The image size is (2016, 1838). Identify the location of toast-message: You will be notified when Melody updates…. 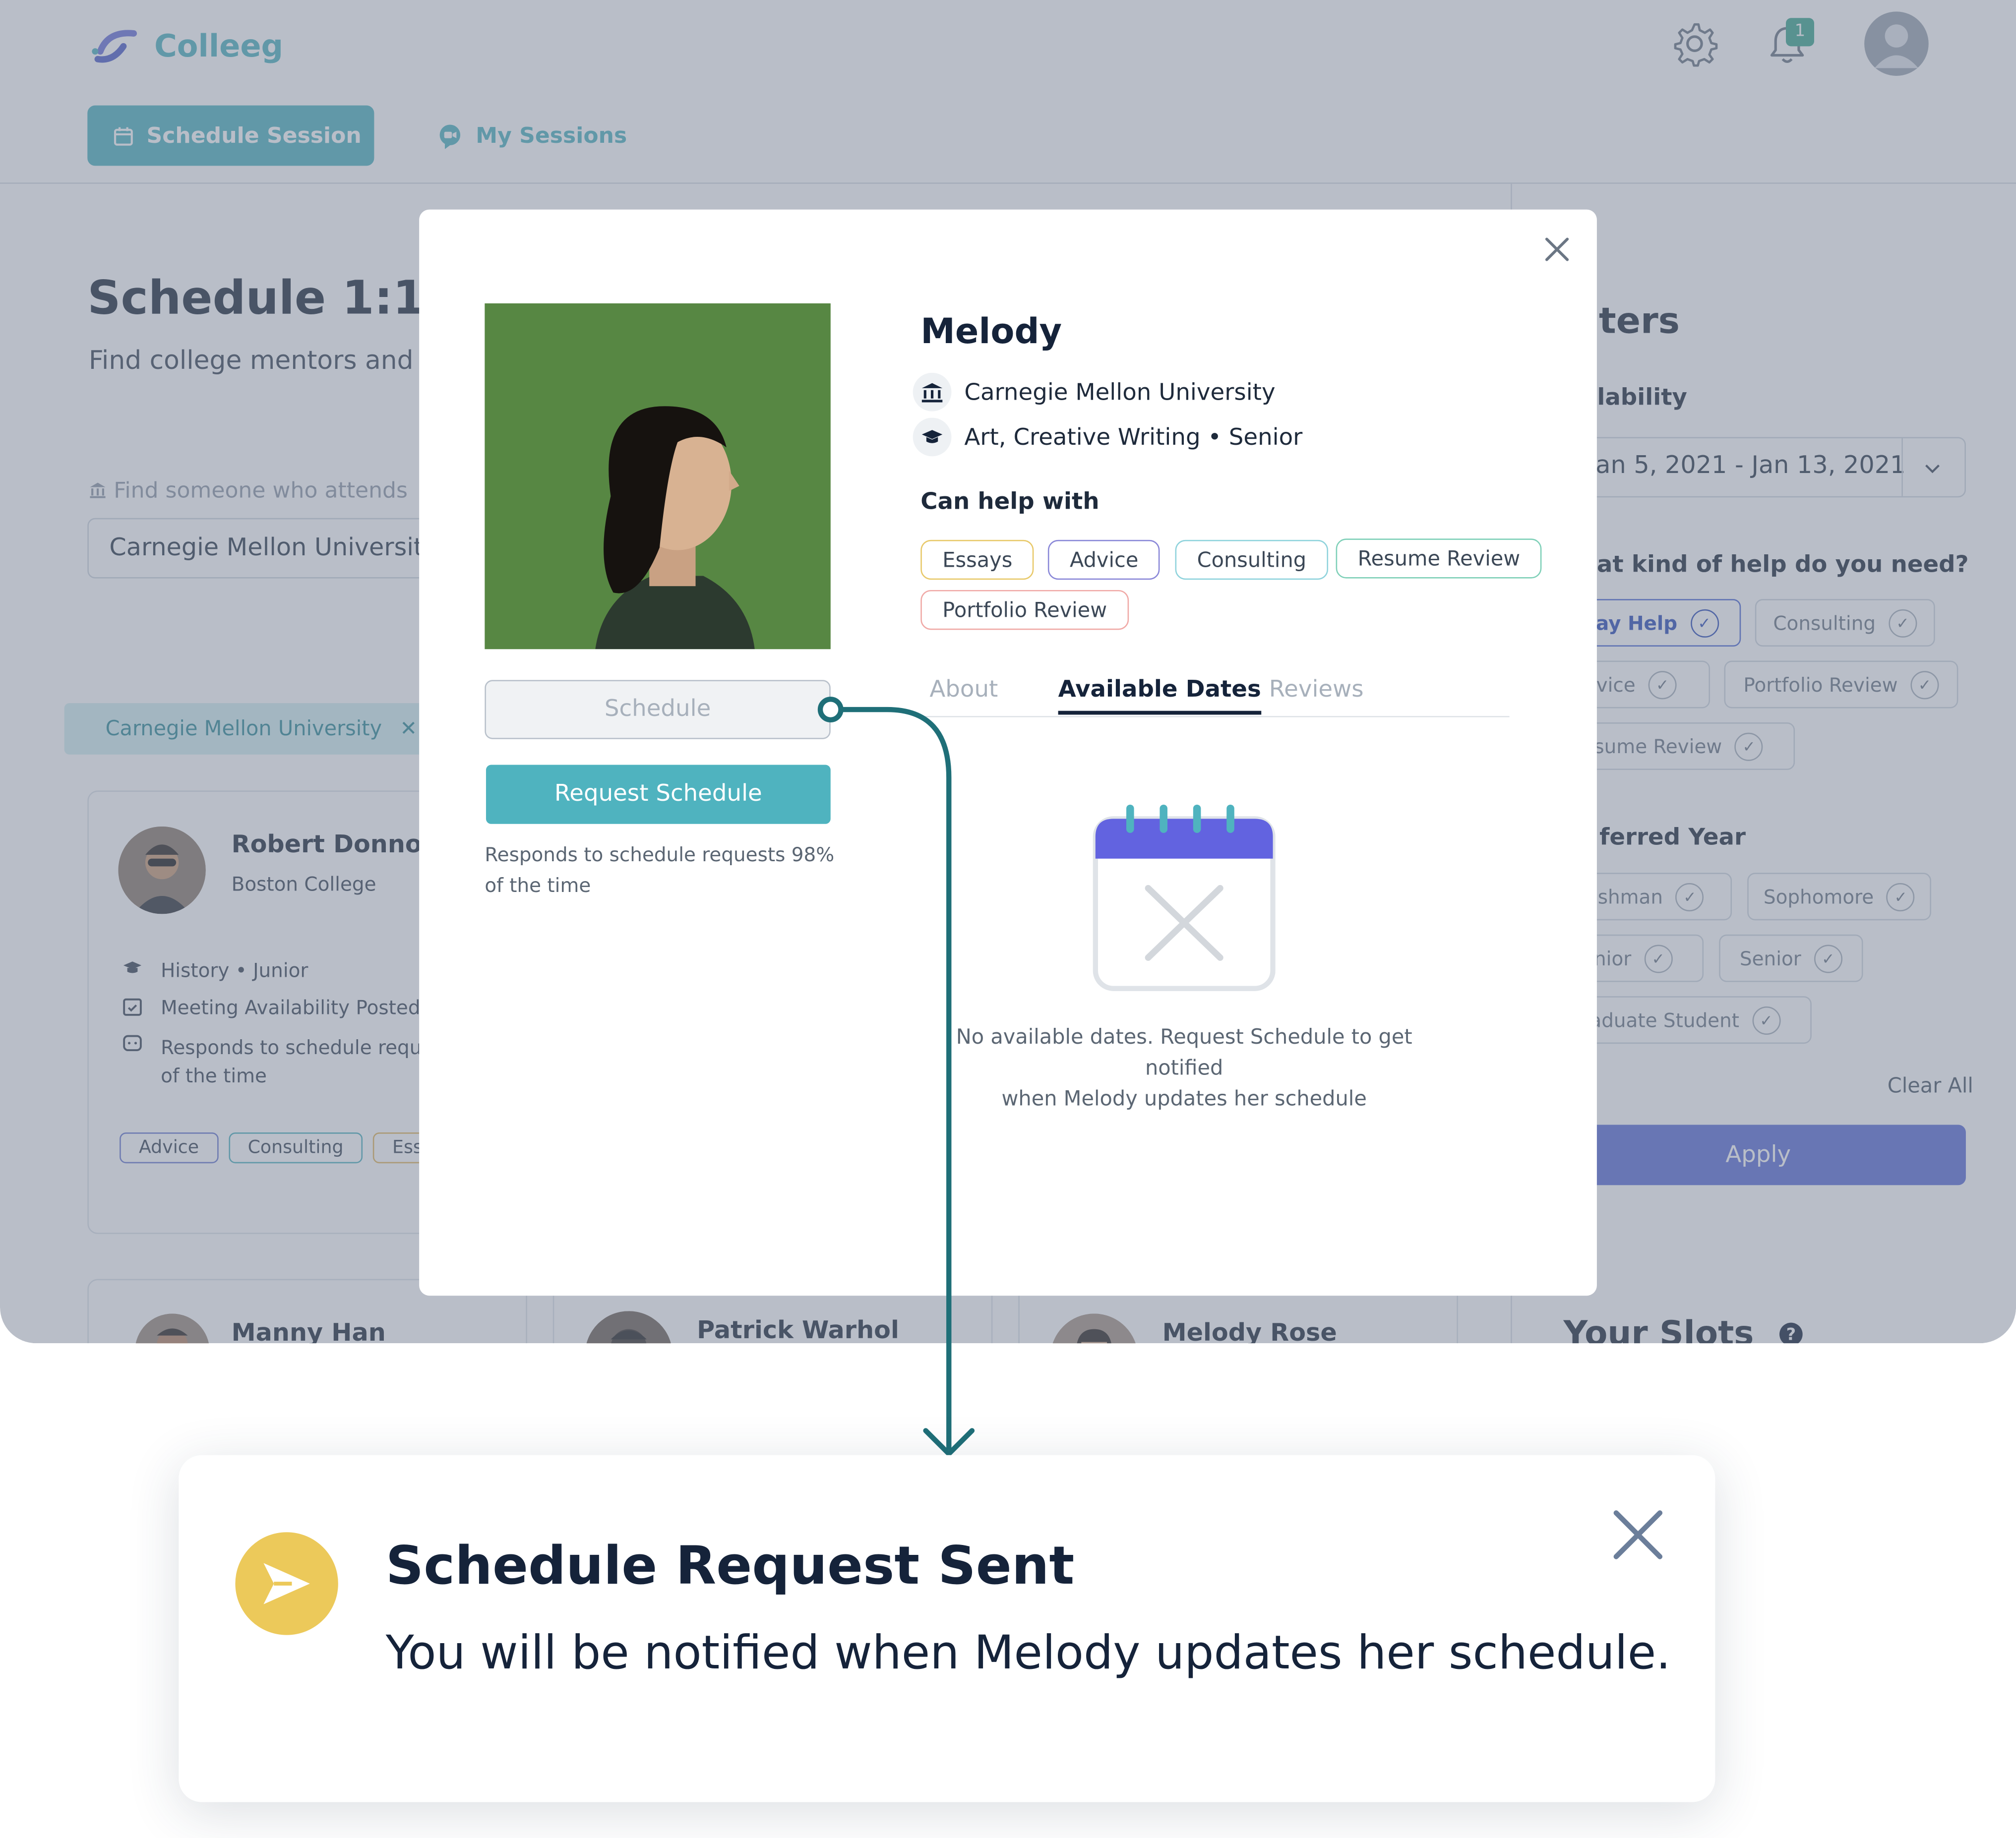
(1028, 1654).